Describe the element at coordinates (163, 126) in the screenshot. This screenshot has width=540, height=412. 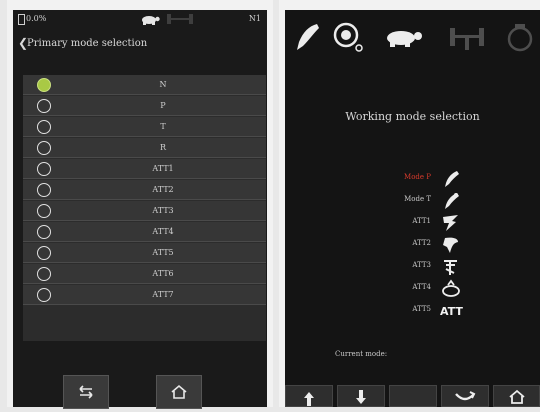
I see `mode-label: T` at that location.